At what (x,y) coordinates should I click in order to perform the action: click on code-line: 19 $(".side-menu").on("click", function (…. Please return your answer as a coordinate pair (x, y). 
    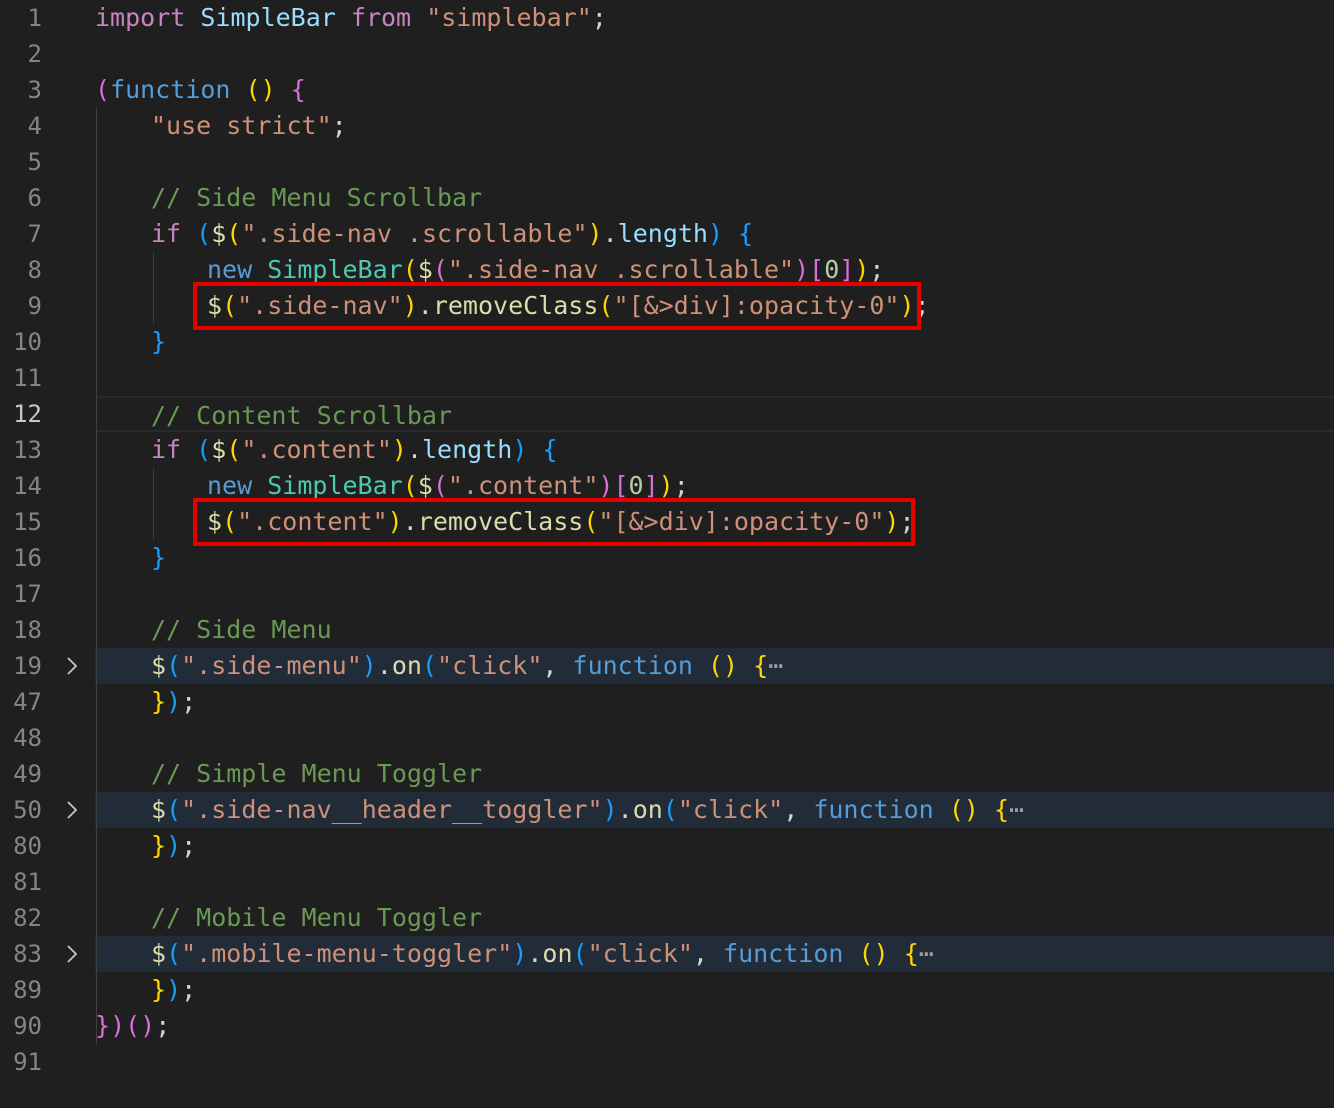
    Looking at the image, I should click on (667, 666).